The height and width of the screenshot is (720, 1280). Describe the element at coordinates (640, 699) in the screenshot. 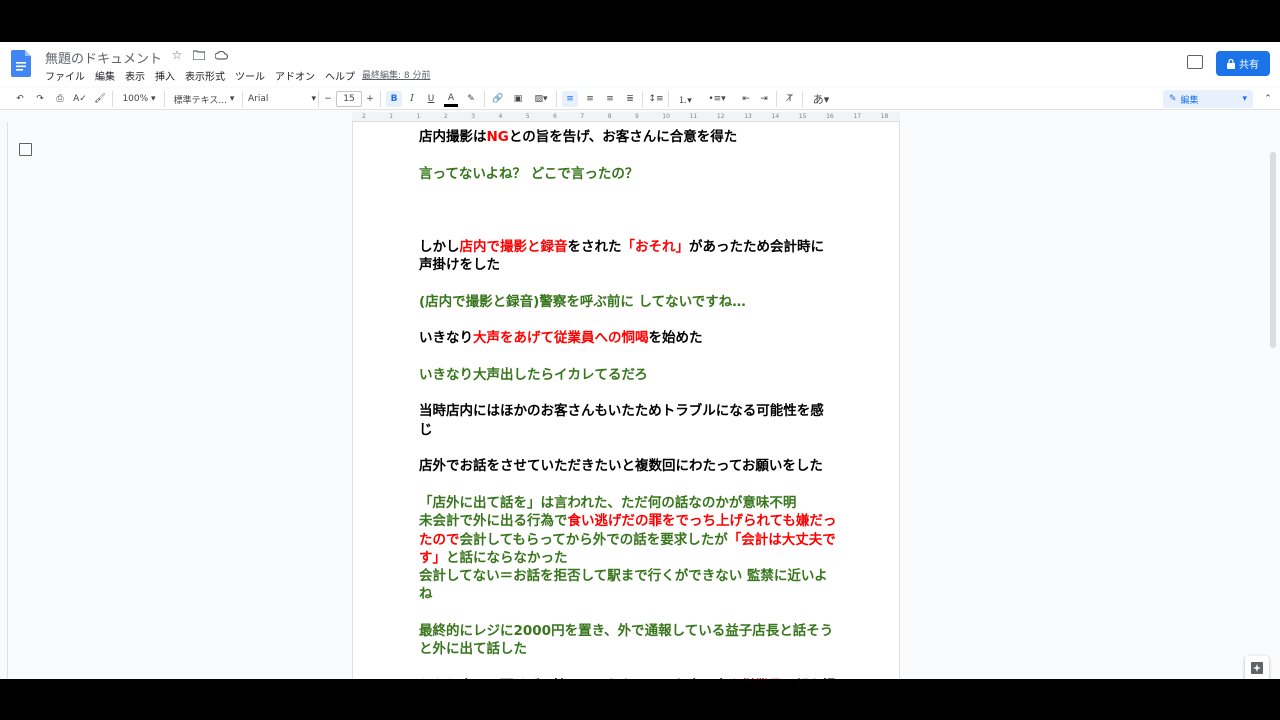

I see `letterbox-bottom` at that location.